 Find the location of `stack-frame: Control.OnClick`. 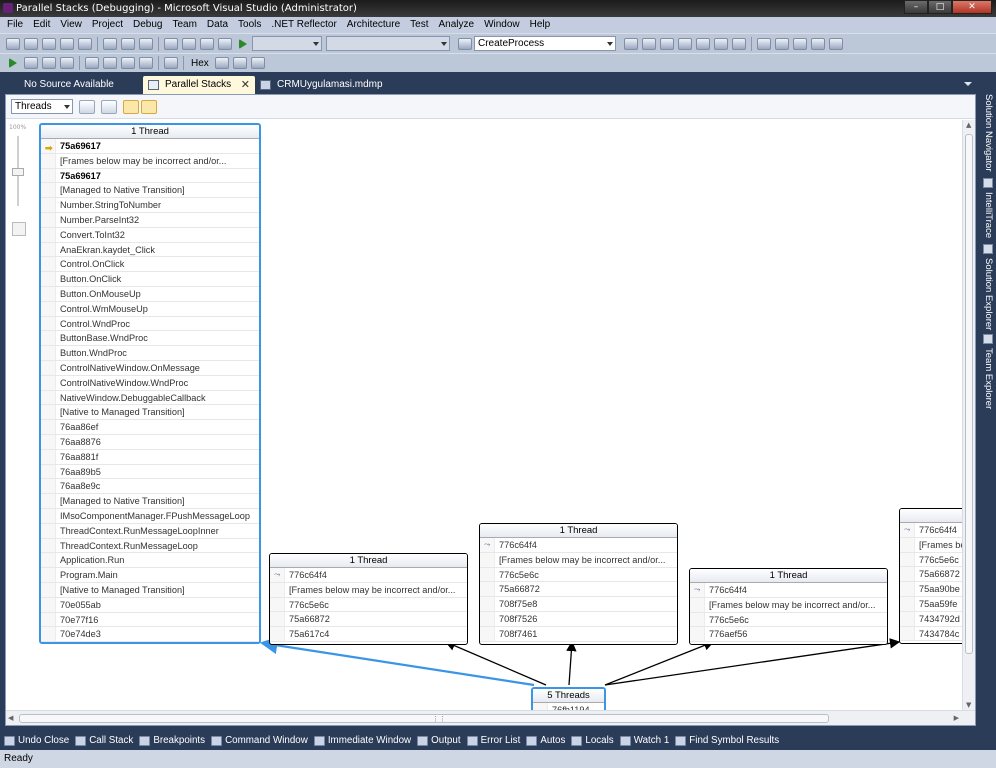

stack-frame: Control.OnClick is located at coordinates (150, 265).